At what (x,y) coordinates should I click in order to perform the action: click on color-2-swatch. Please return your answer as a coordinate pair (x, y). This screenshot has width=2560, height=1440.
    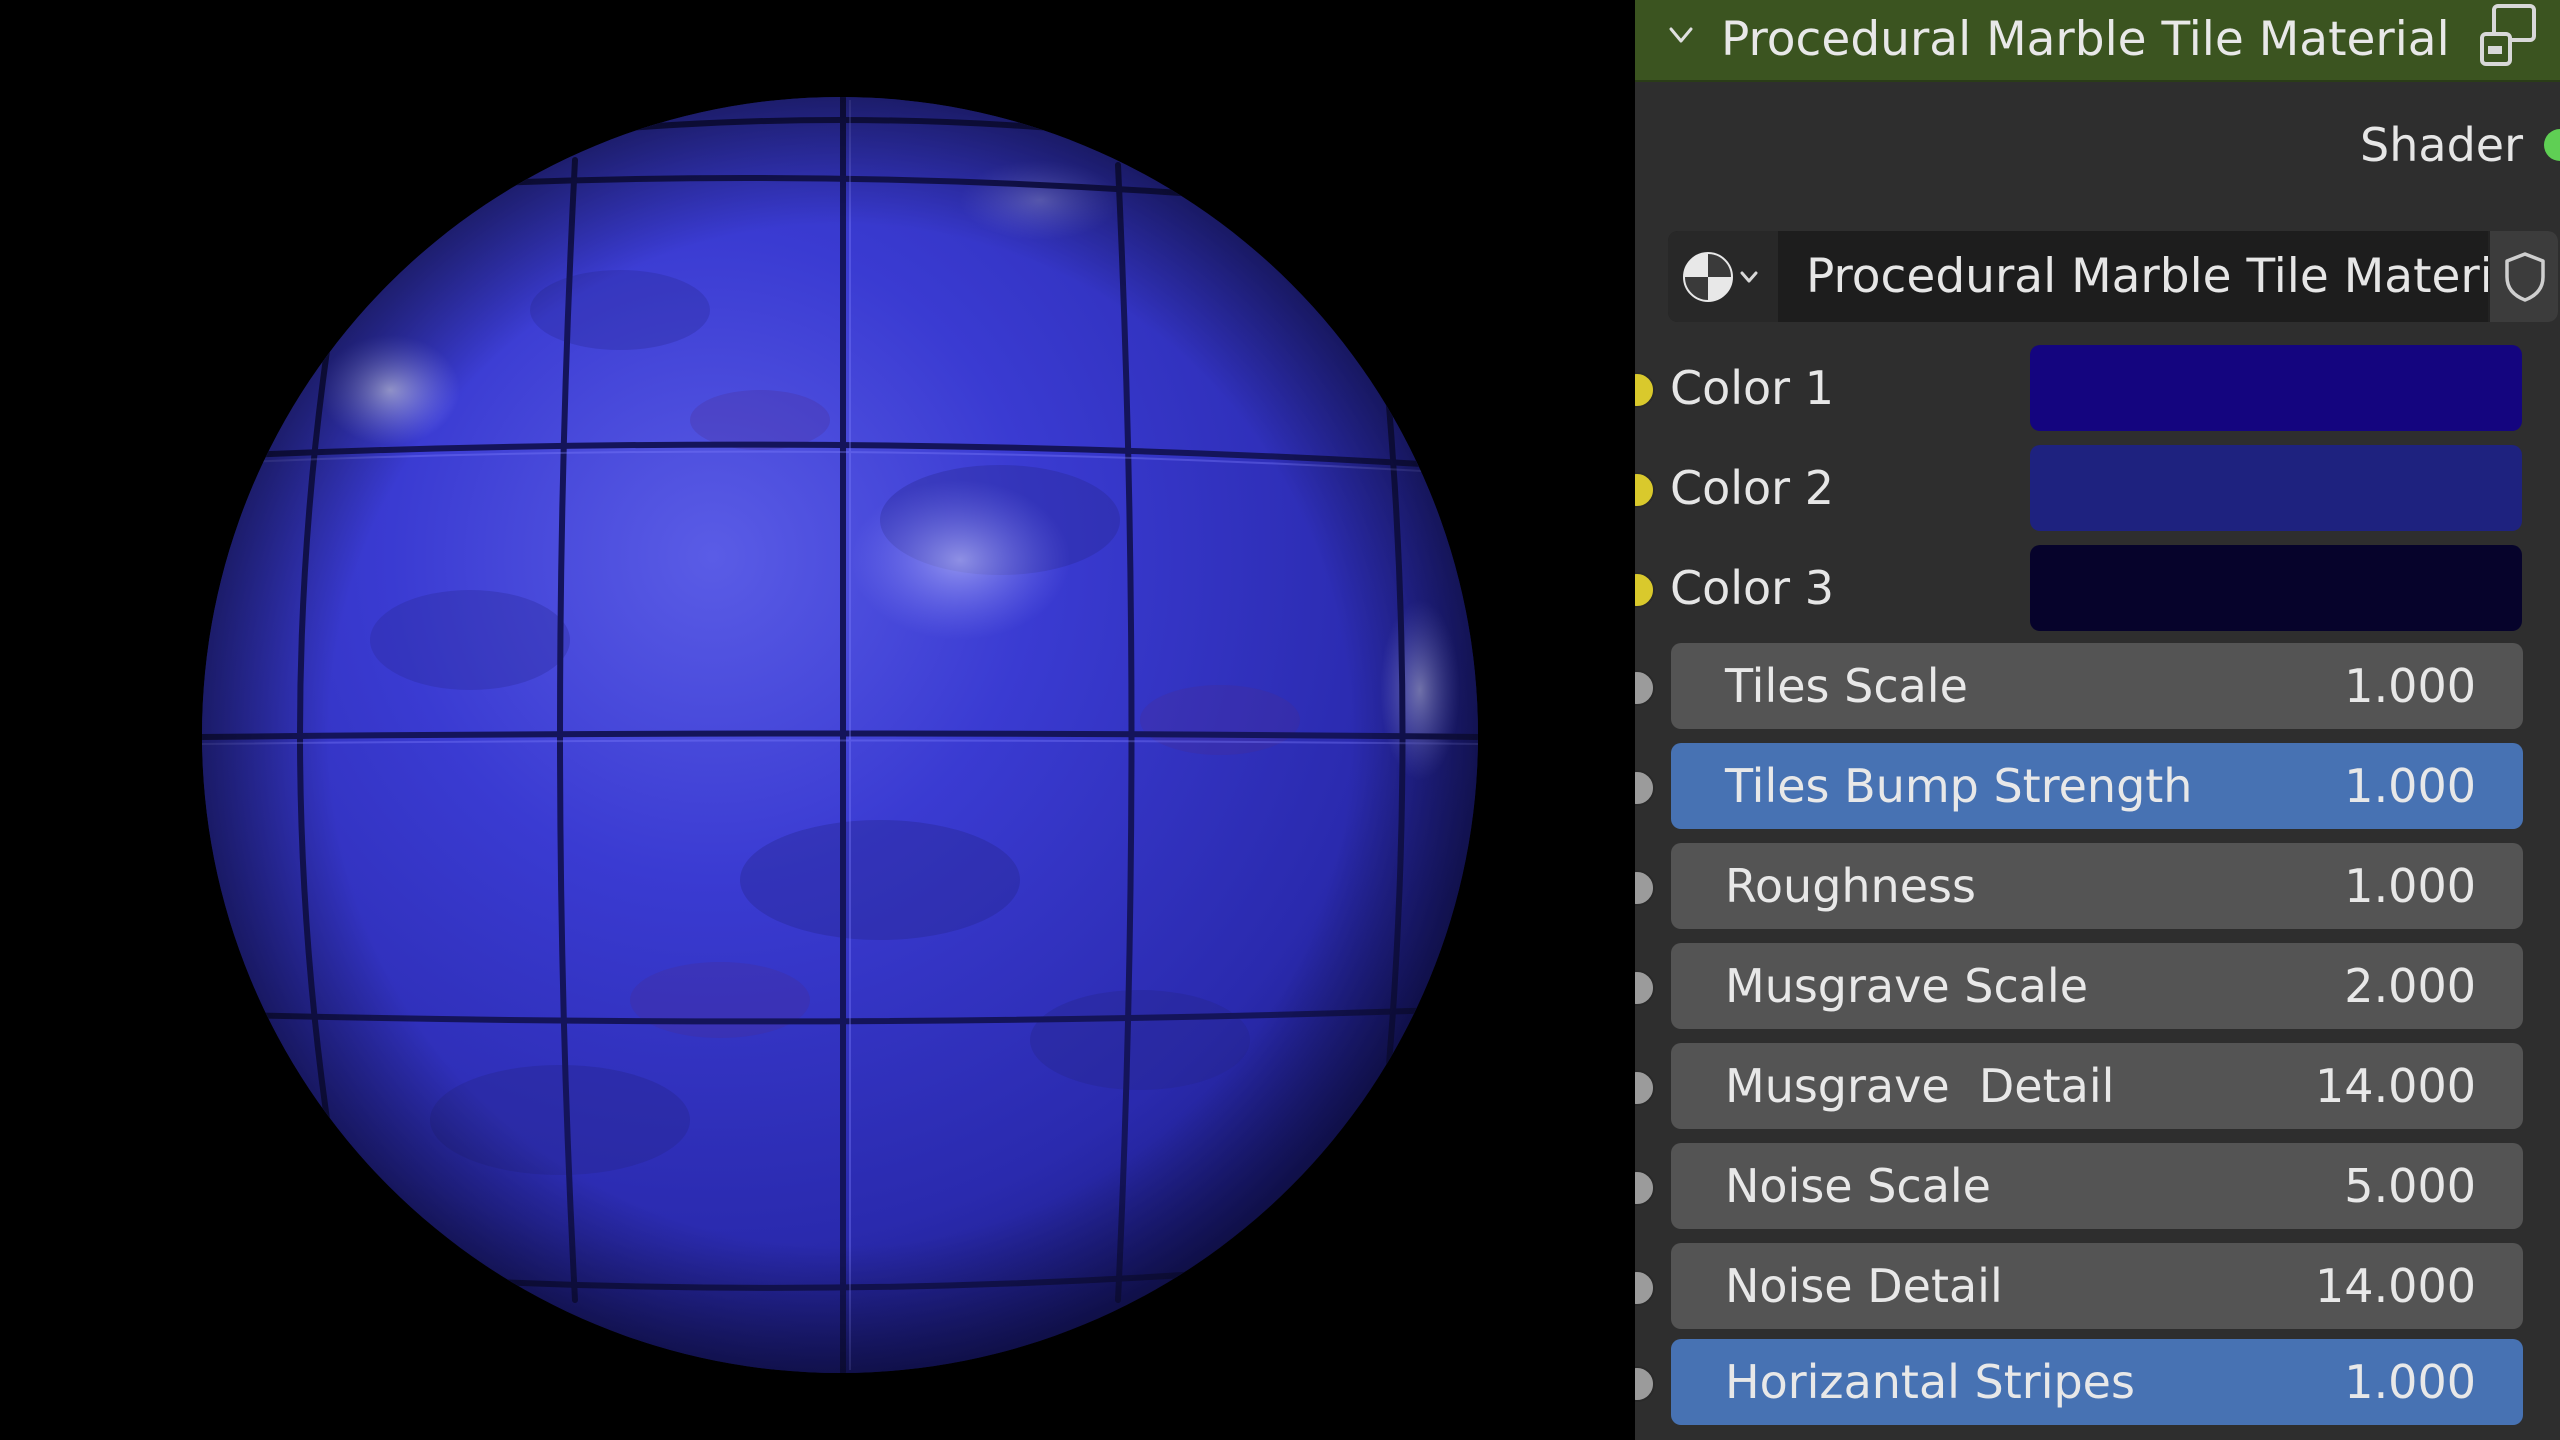
    Looking at the image, I should click on (2276, 488).